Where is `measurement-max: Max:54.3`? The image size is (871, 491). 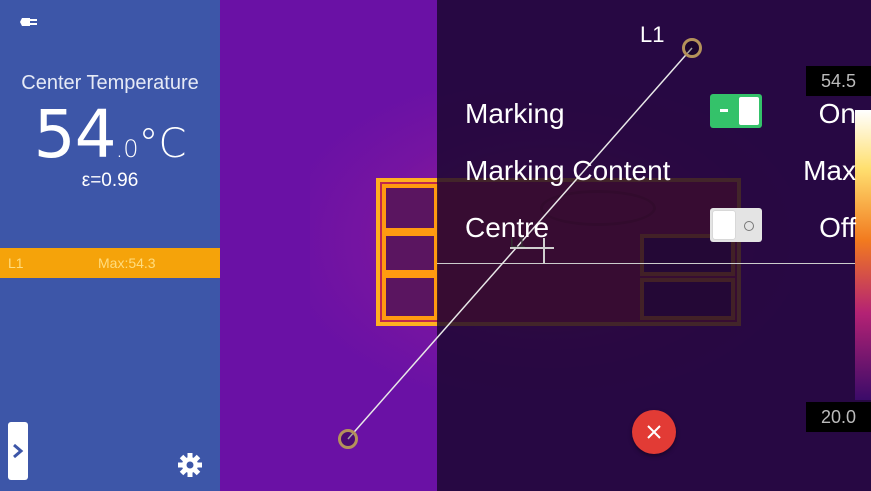
measurement-max: Max:54.3 is located at coordinates (127, 263).